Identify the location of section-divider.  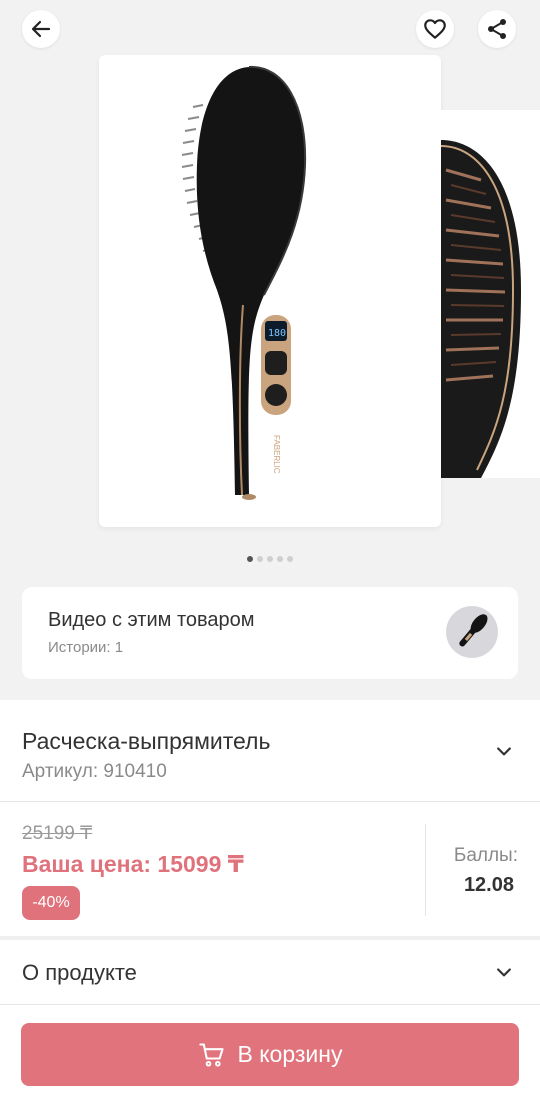
(270, 938).